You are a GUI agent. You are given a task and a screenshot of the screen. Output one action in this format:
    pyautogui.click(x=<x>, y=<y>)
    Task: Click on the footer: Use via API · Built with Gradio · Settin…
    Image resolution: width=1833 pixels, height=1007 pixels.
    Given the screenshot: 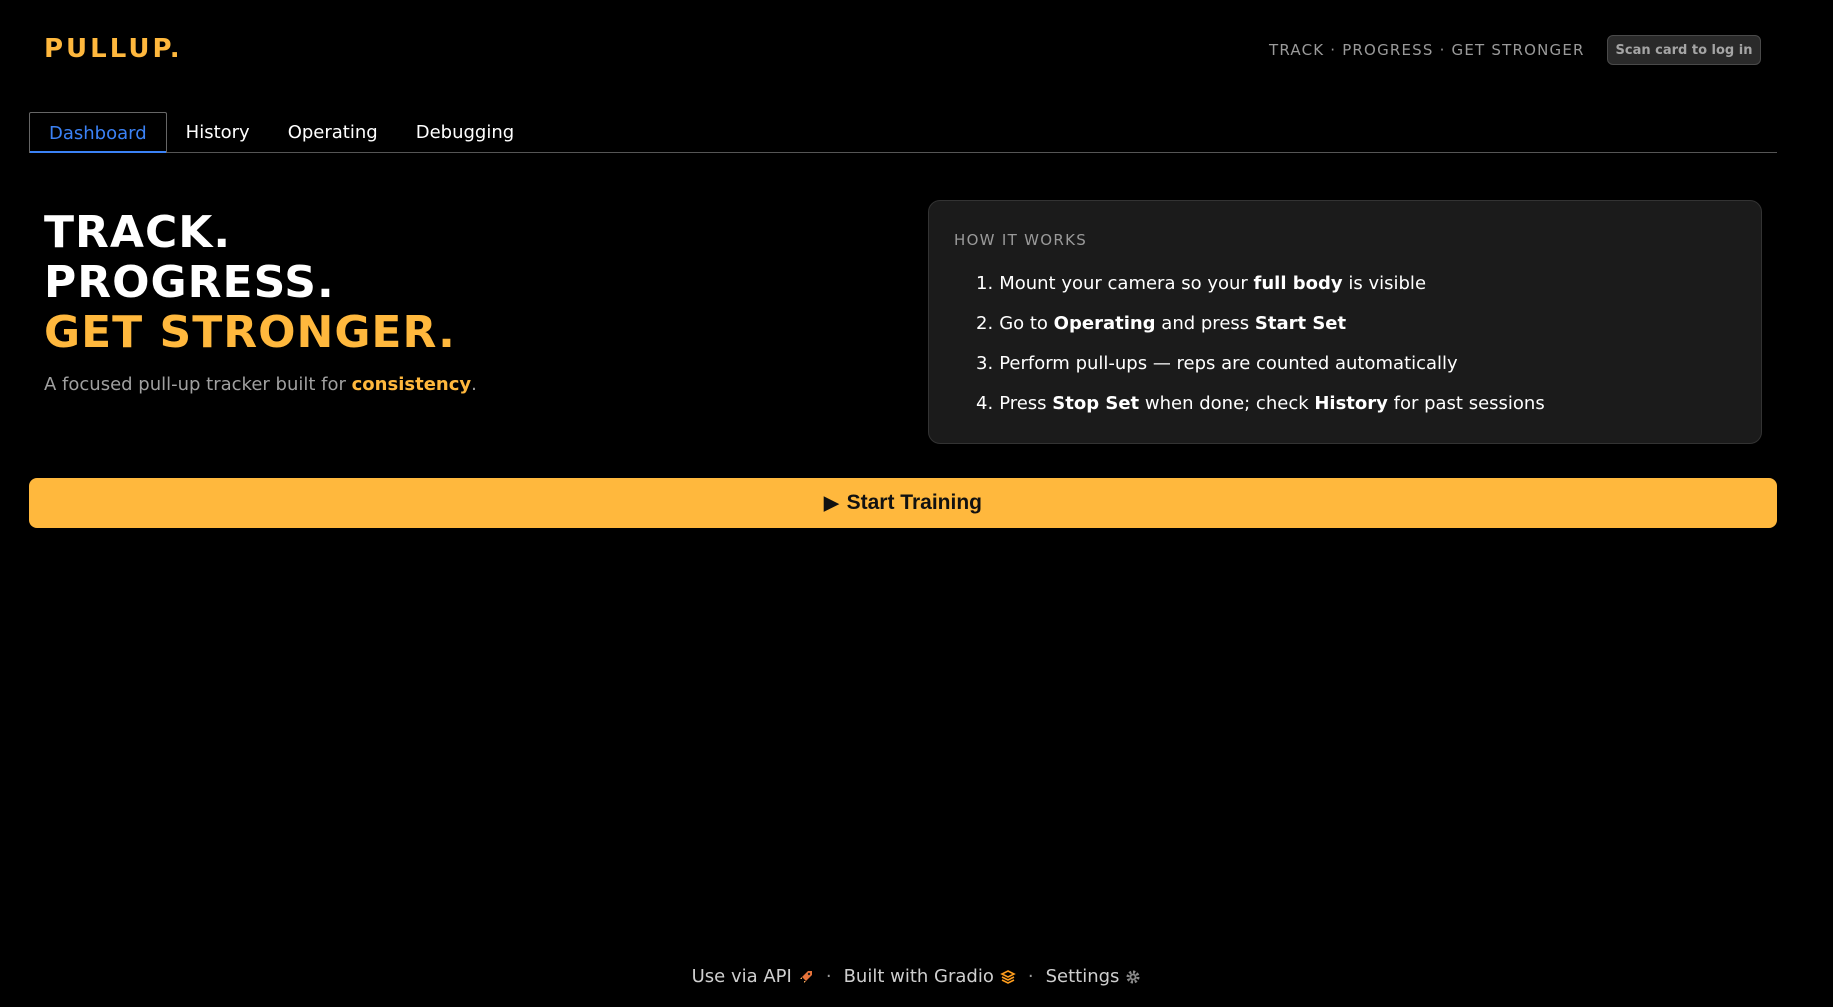 What is the action you would take?
    pyautogui.click(x=916, y=976)
    